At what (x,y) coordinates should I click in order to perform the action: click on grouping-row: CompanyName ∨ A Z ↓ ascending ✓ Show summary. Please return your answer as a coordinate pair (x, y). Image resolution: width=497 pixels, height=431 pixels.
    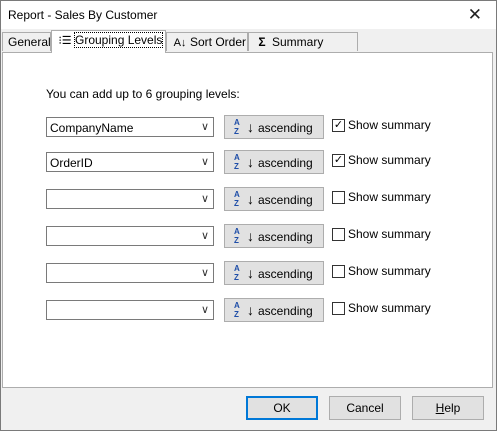
    Looking at the image, I should click on (261, 127).